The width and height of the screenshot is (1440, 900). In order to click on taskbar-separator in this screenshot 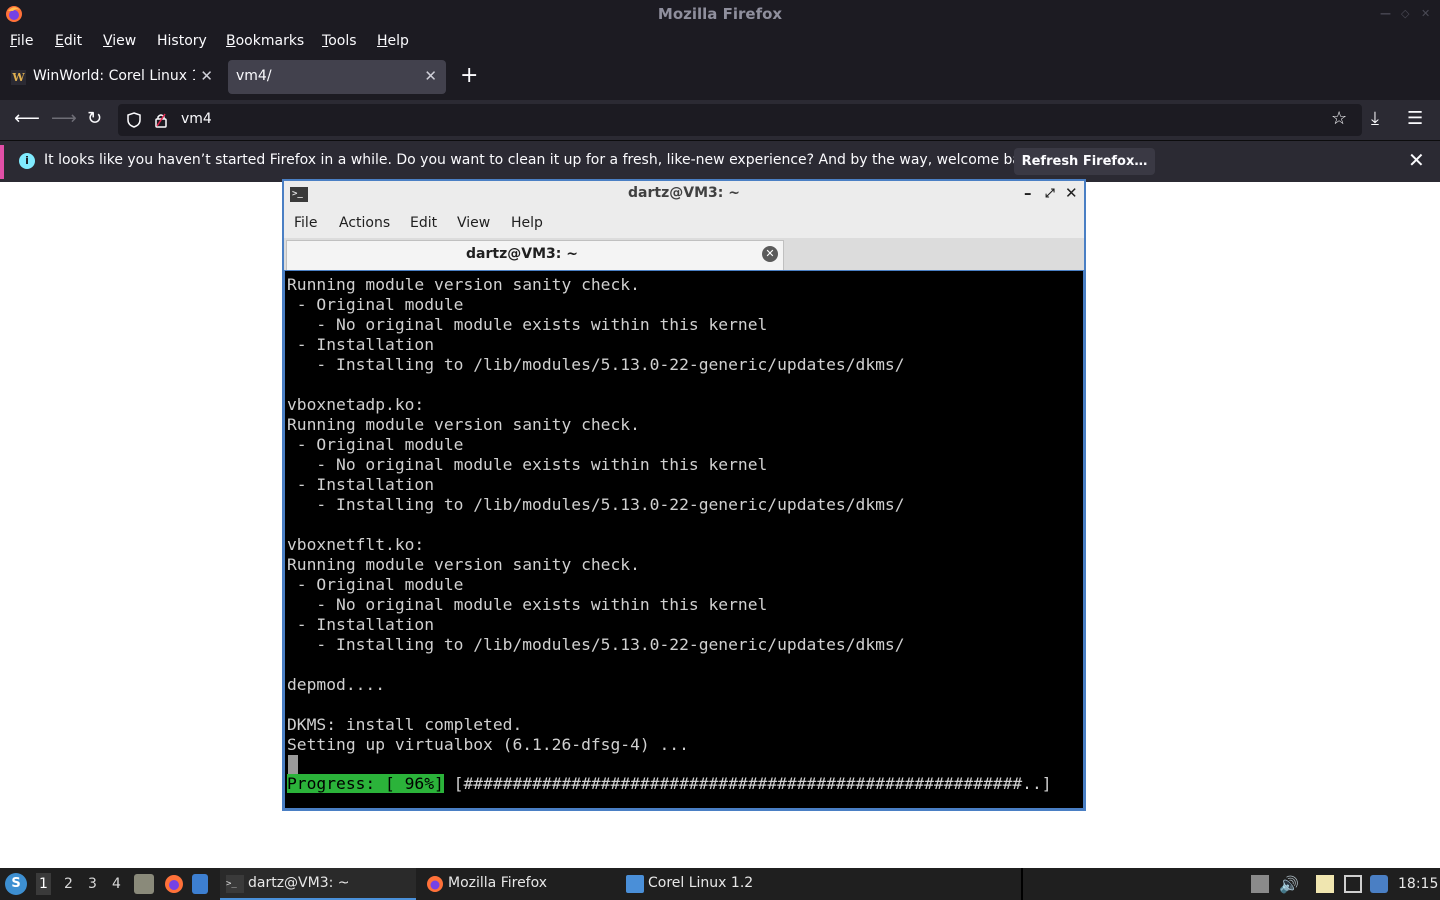, I will do `click(1022, 884)`.